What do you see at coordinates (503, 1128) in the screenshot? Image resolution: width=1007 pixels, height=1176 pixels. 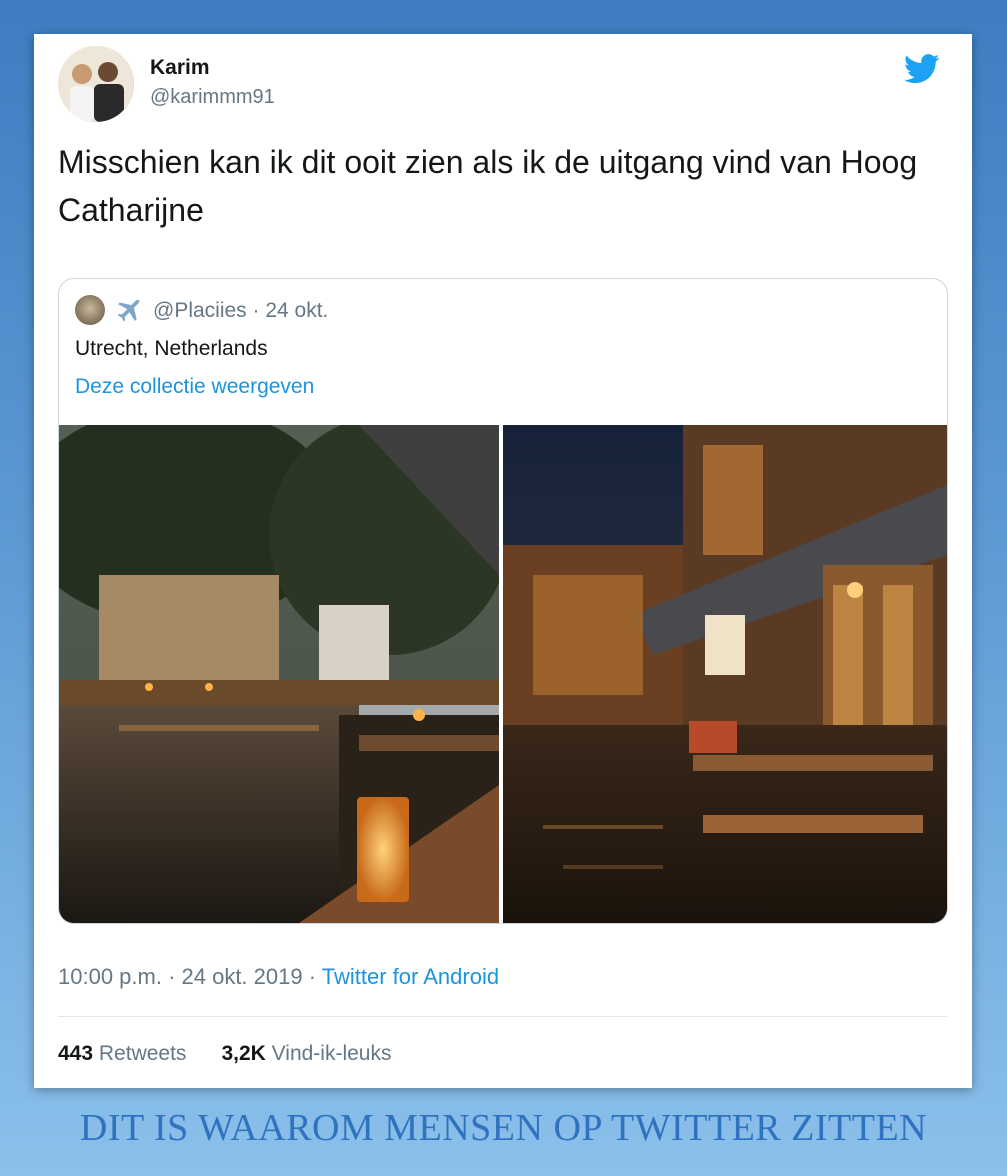 I see `caption-banner: DIT IS WAAROM MENSEN OP TWITTER ZITTEN` at bounding box center [503, 1128].